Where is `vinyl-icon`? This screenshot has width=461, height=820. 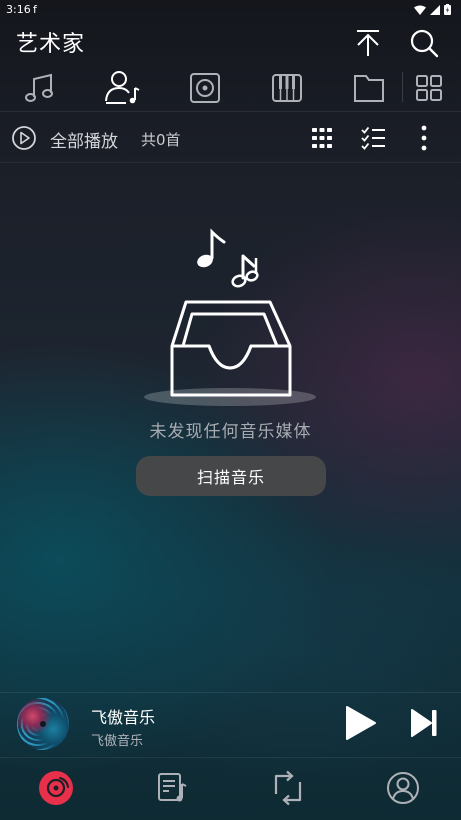
vinyl-icon is located at coordinates (56, 788).